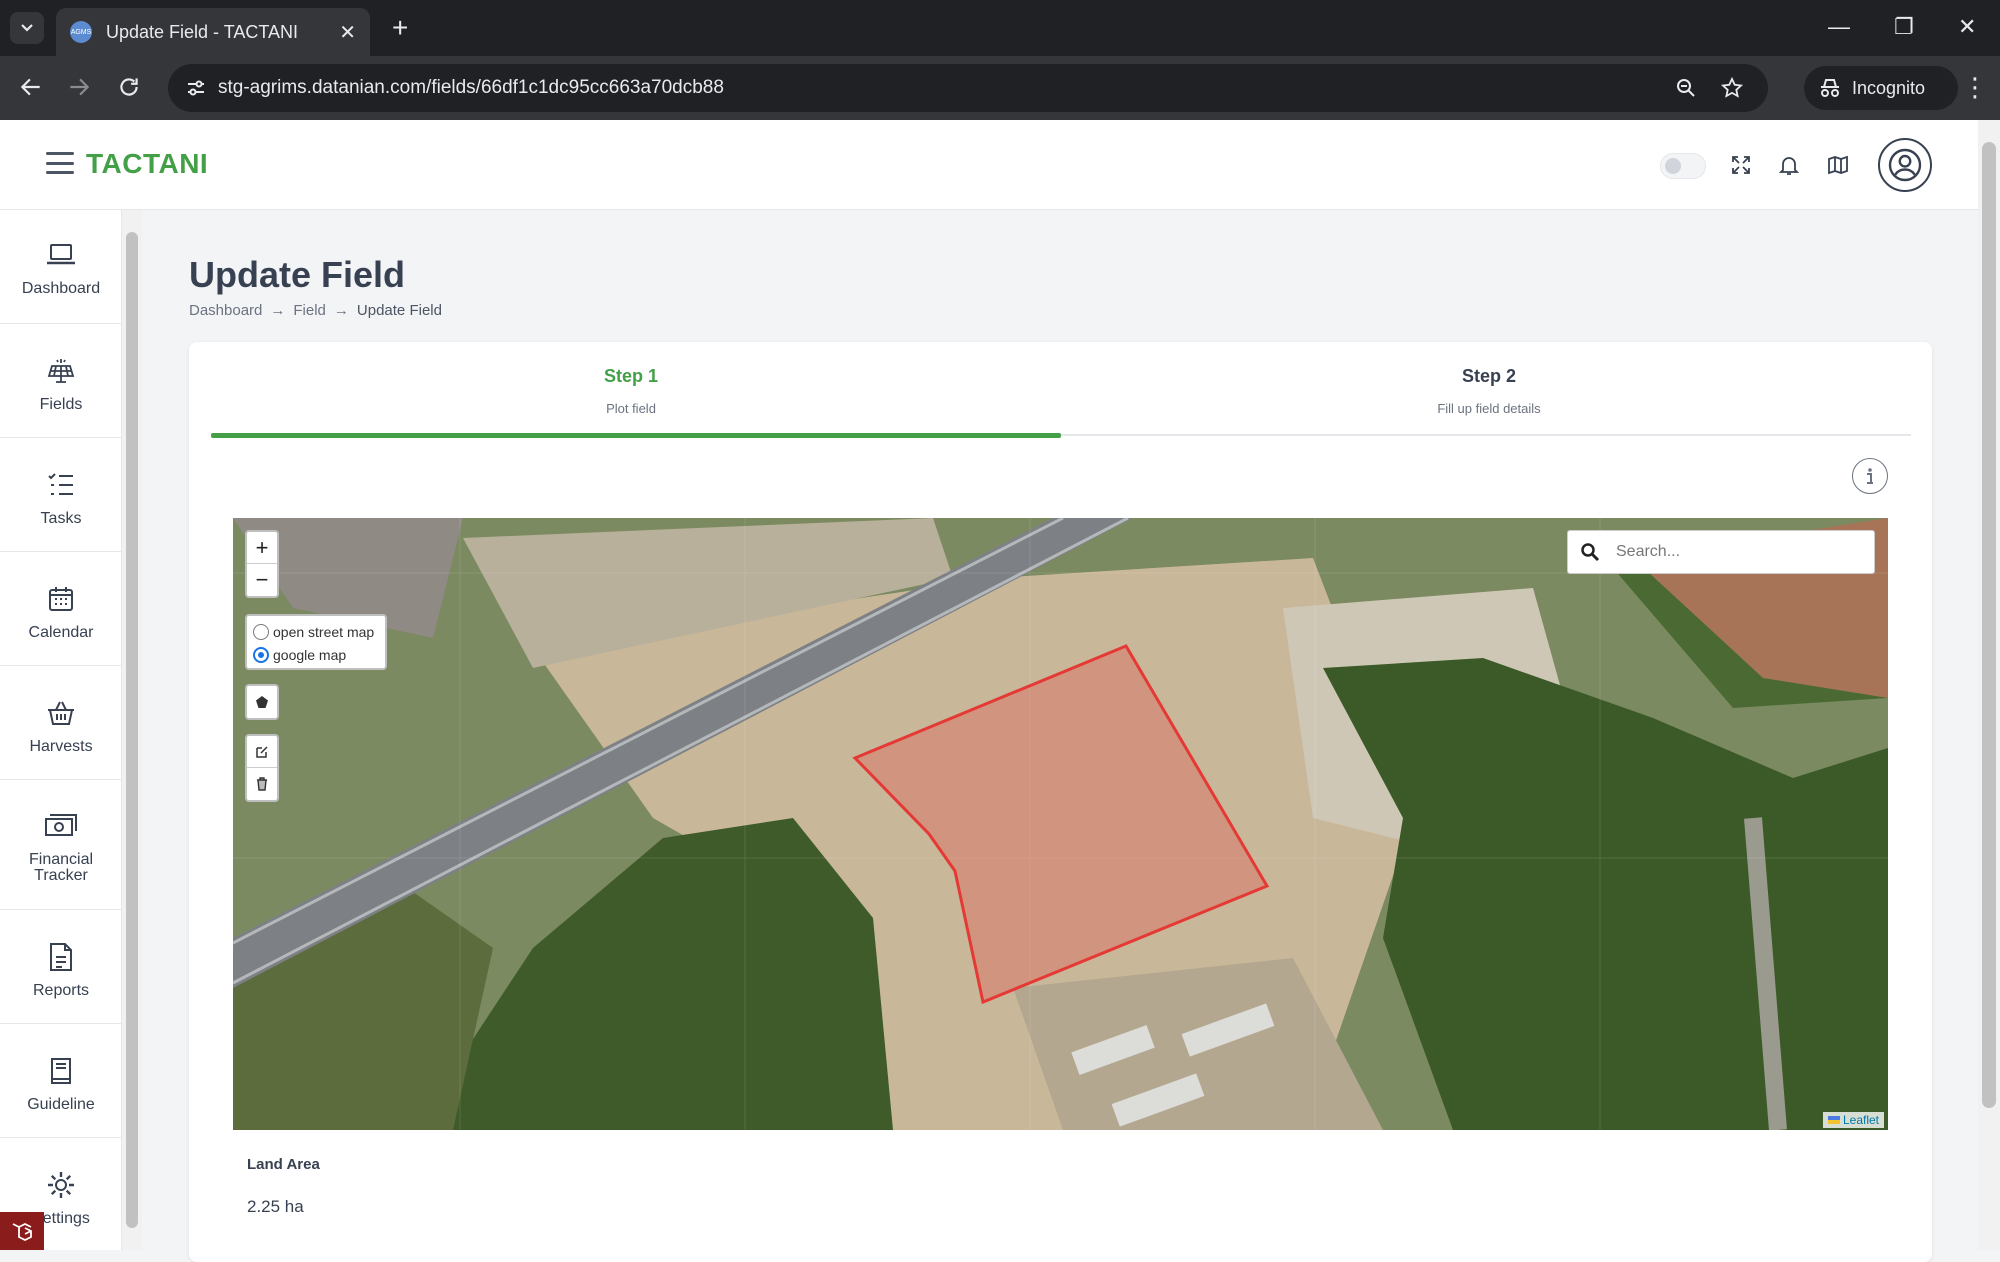 The image size is (2000, 1262). I want to click on draw-polygon-button, so click(262, 702).